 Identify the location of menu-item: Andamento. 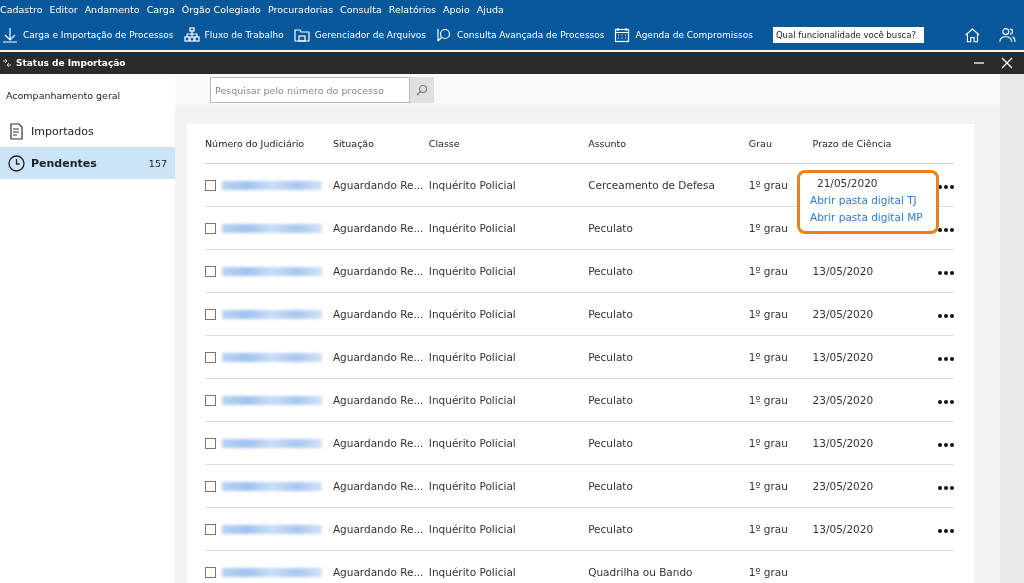
(112, 9).